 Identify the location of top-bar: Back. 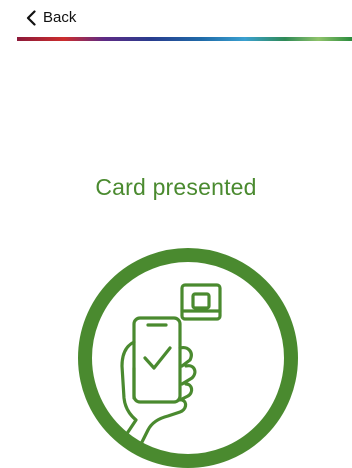
(176, 18).